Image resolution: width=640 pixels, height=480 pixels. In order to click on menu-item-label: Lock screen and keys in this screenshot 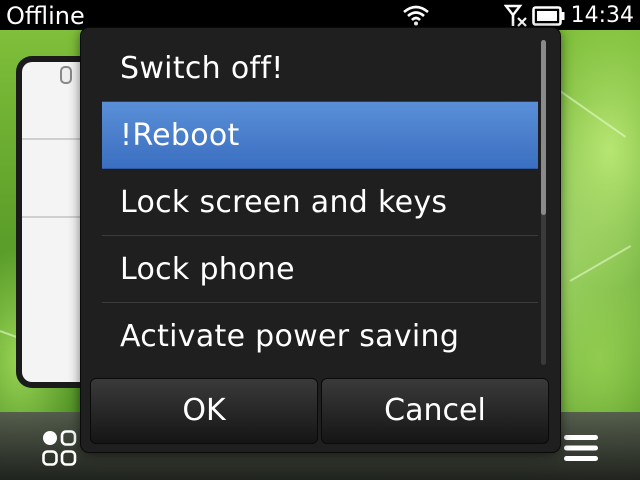, I will do `click(284, 202)`.